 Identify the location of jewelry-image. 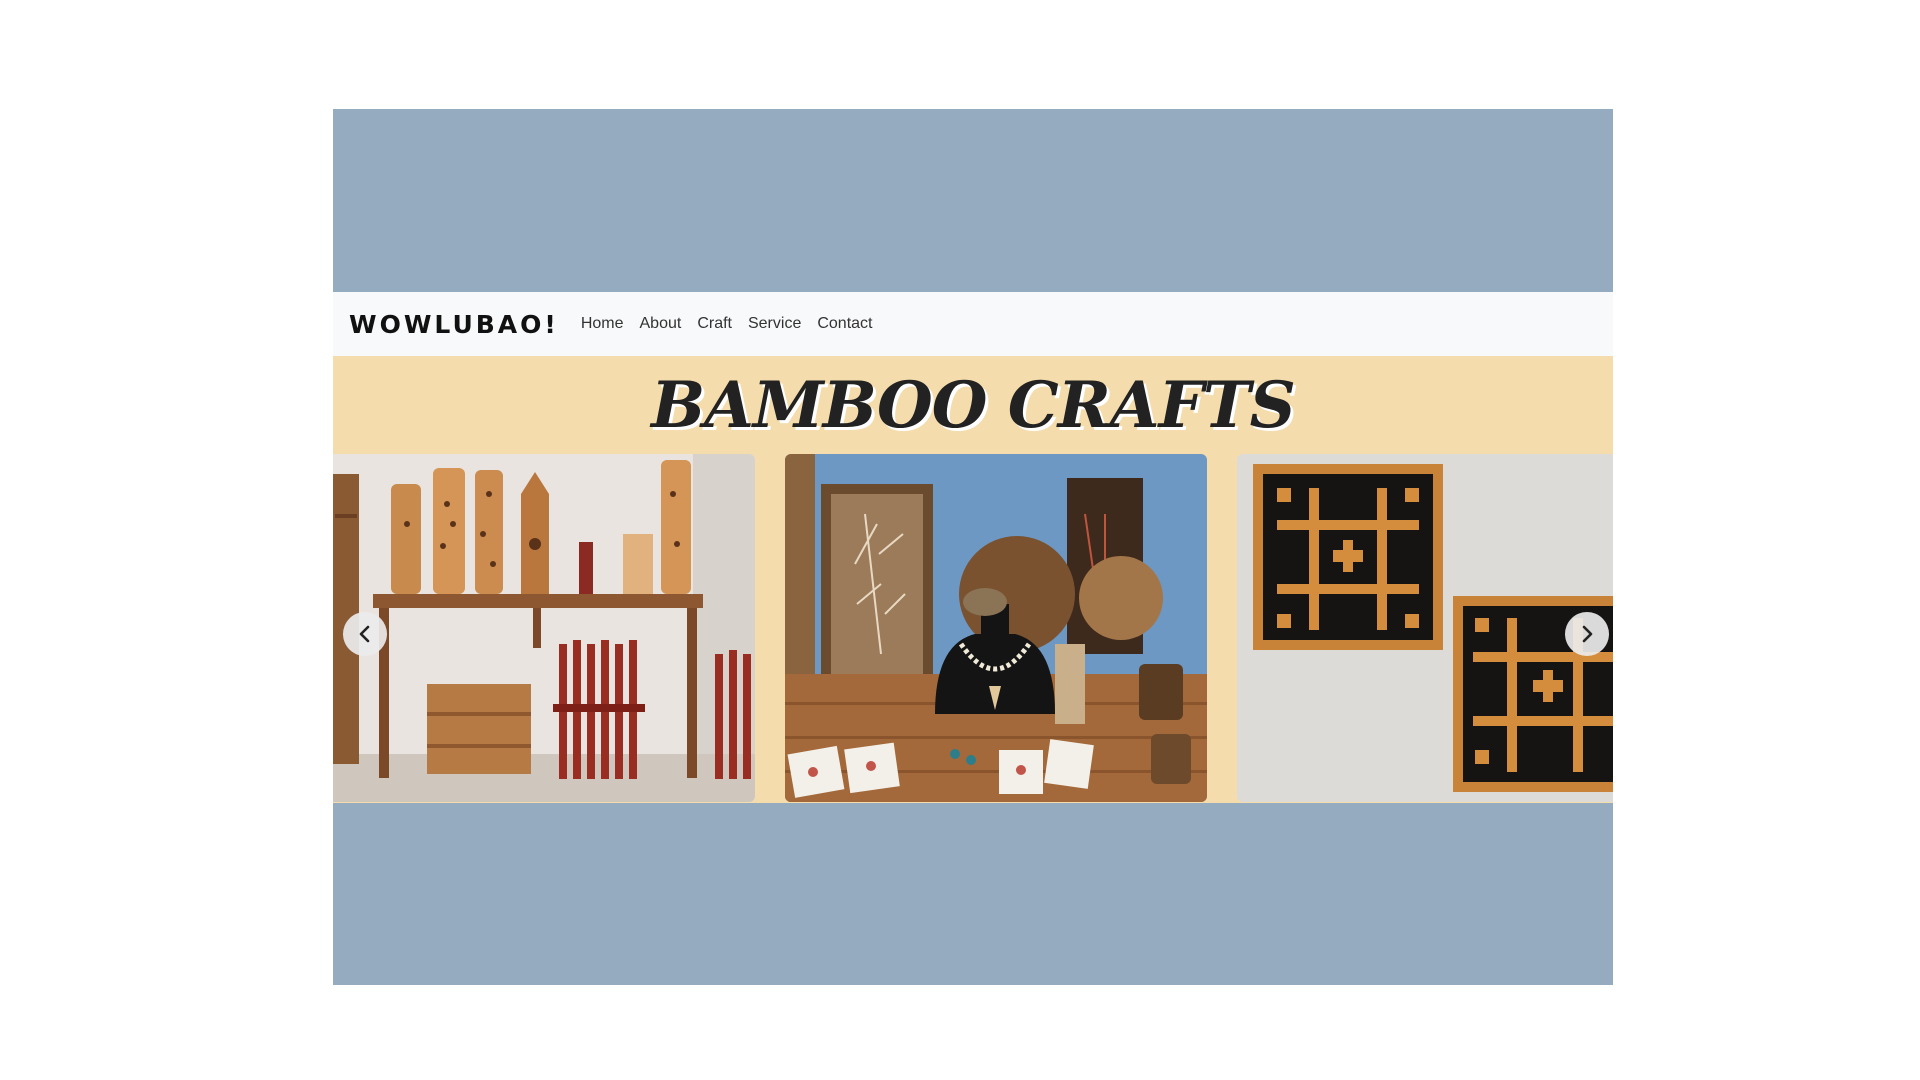
(996, 628).